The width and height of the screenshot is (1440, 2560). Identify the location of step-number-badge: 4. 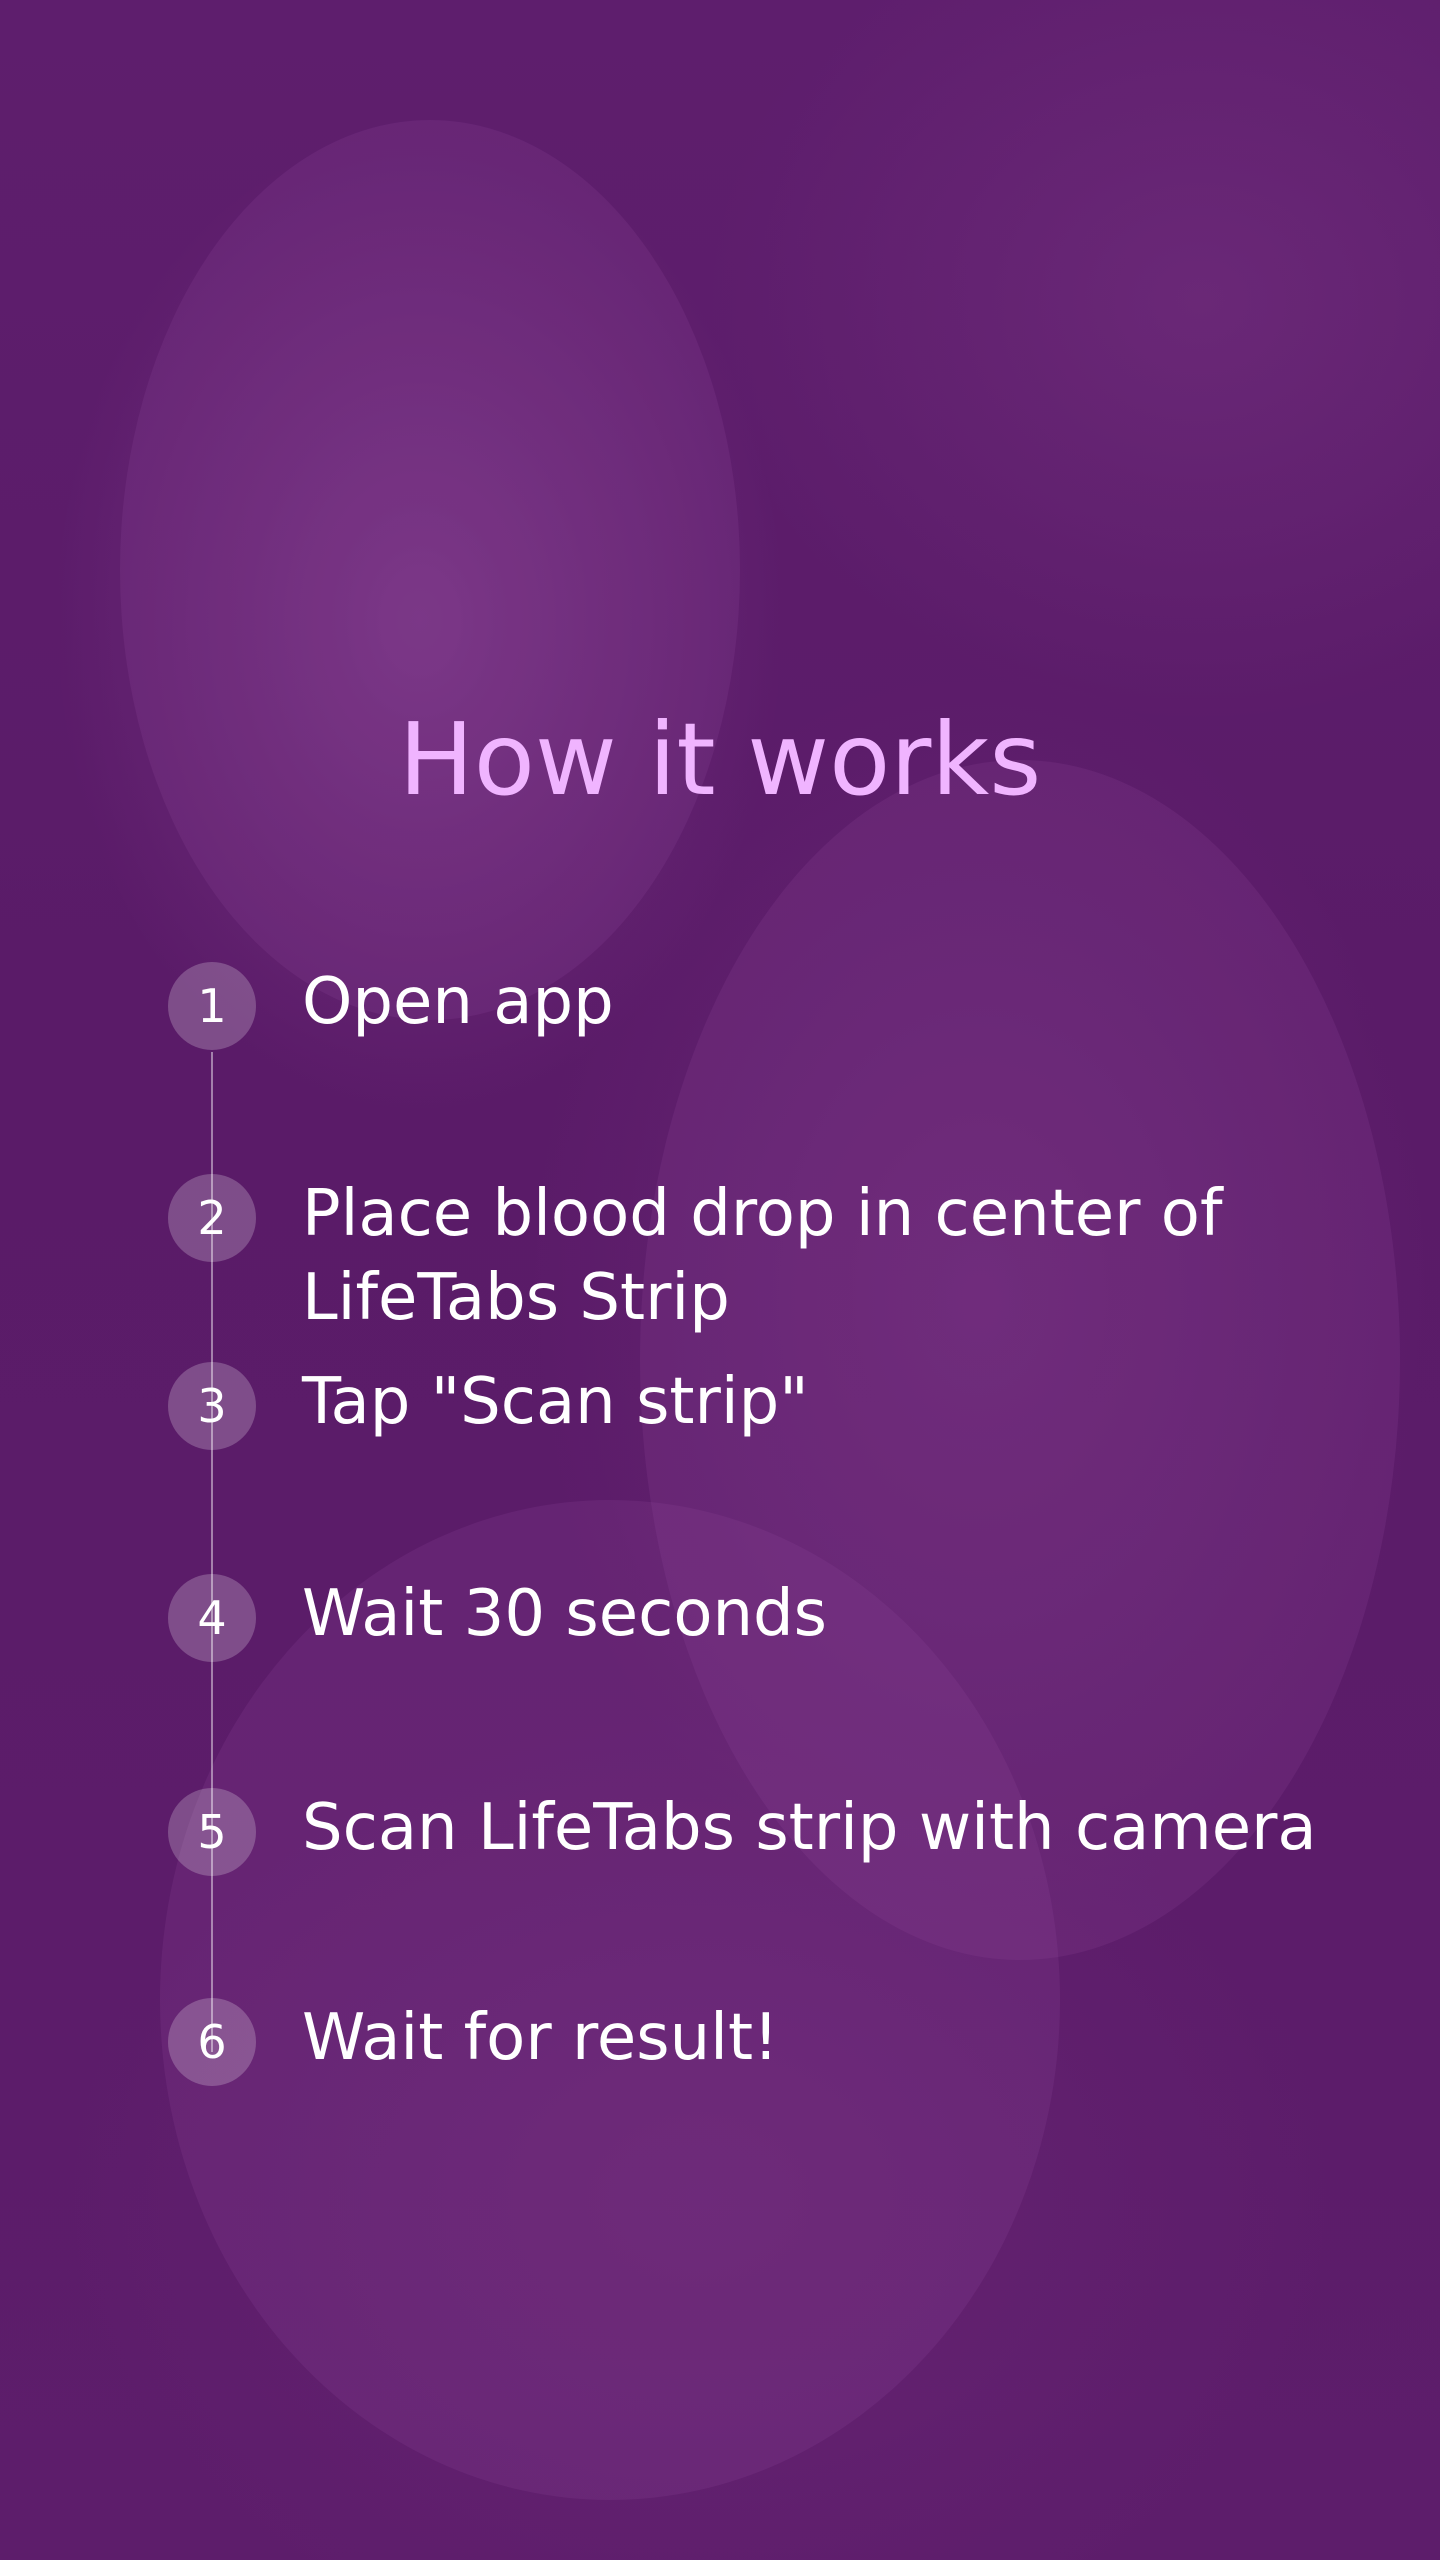
(212, 1618).